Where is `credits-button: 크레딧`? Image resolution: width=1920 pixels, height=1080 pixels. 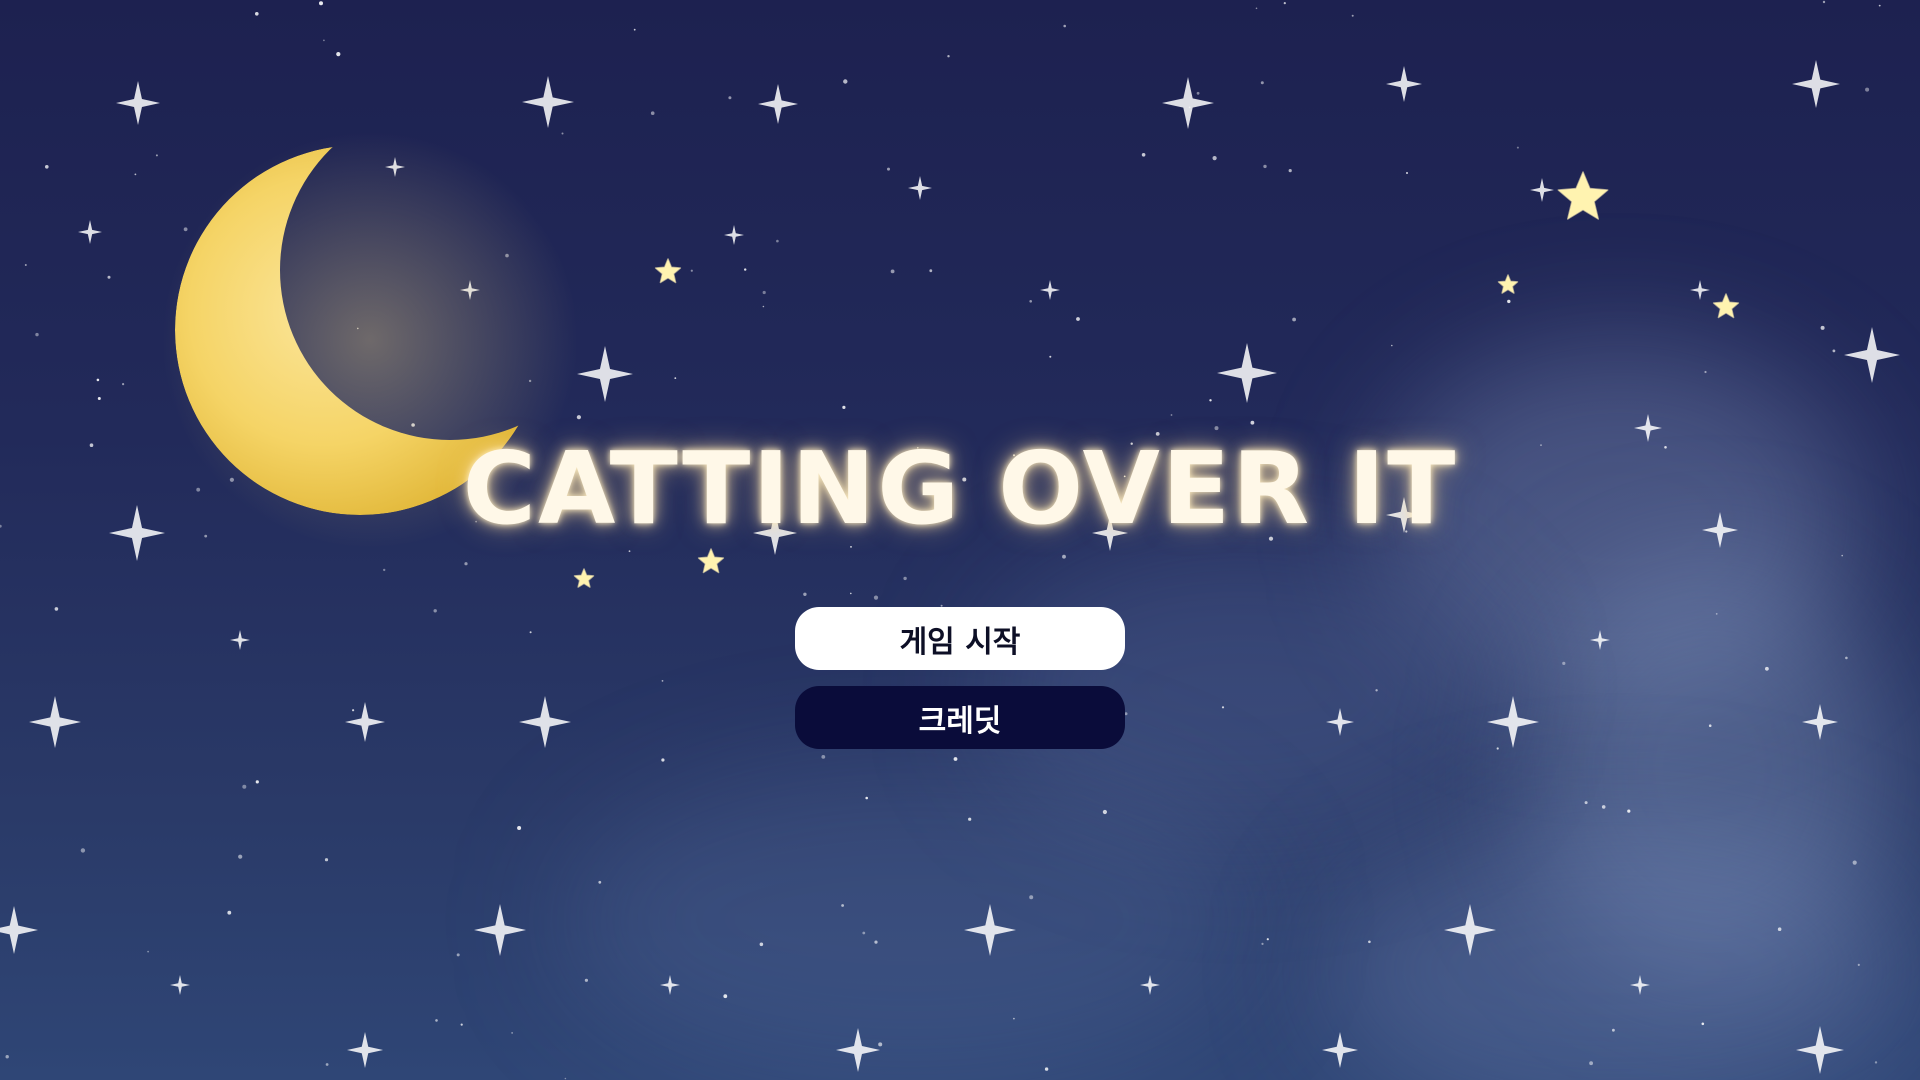
credits-button: 크레딧 is located at coordinates (960, 717).